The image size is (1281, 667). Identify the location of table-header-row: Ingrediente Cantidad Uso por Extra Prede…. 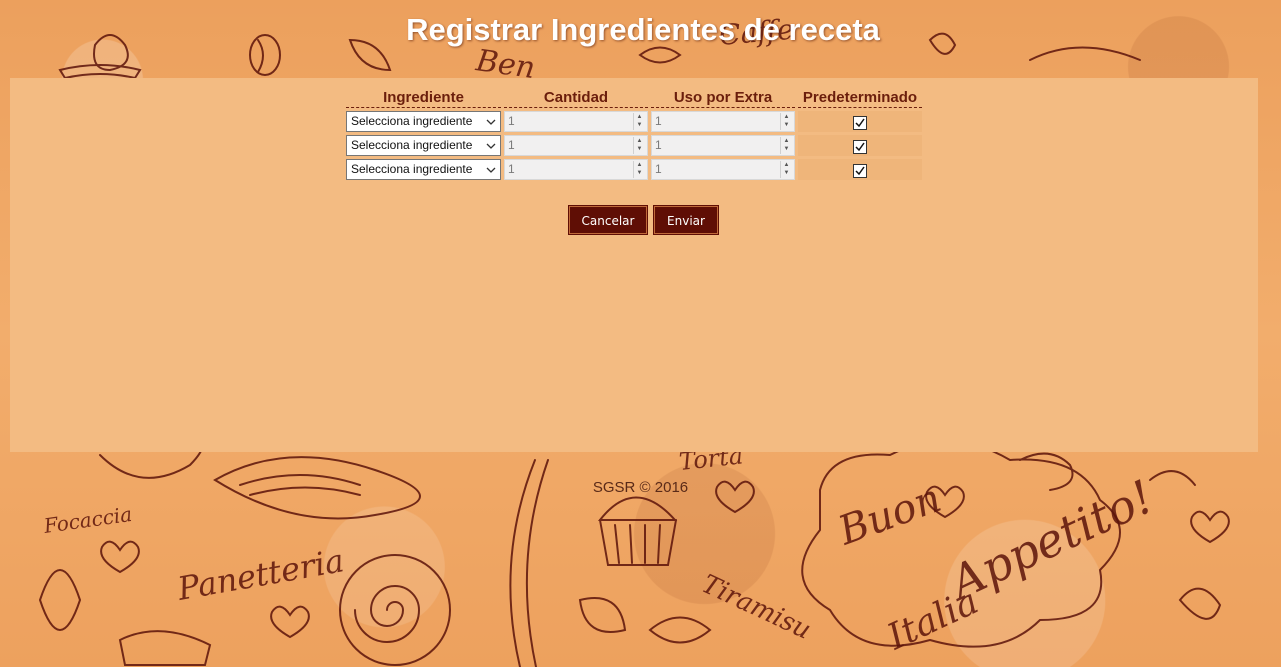
(634, 98).